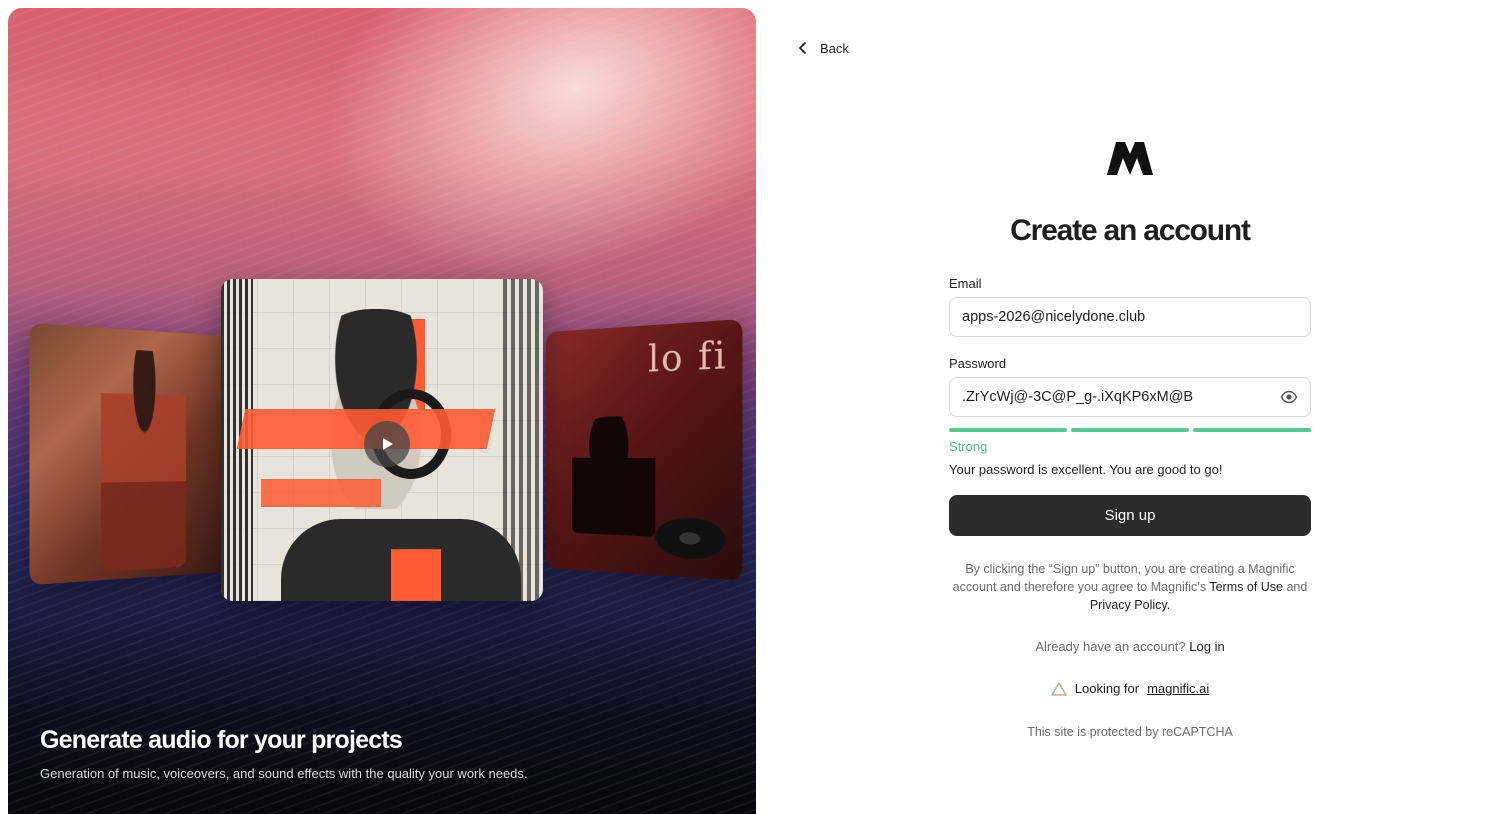  I want to click on terms-and: and, so click(1297, 587).